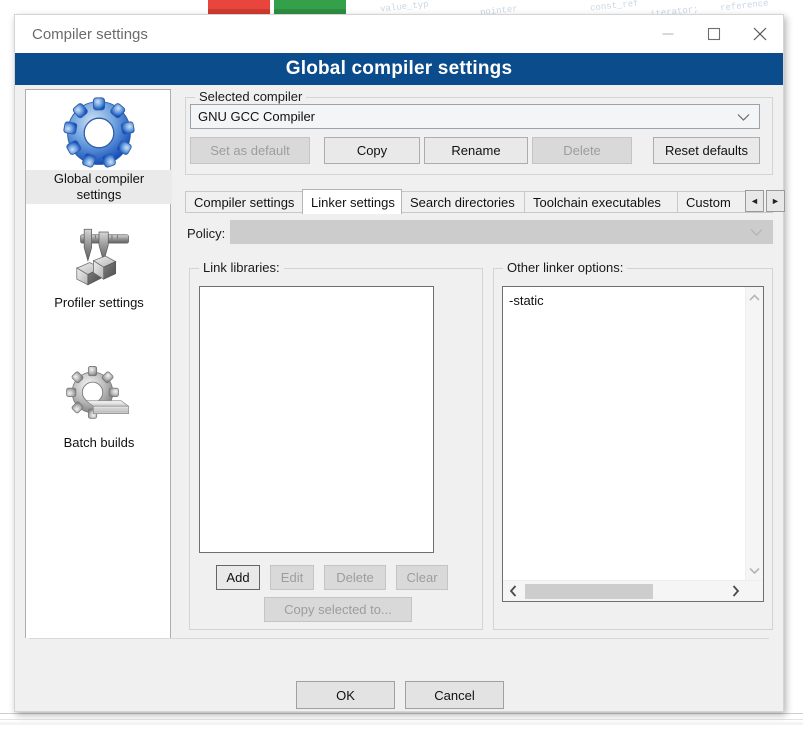  I want to click on link-libraries-list, so click(316, 419).